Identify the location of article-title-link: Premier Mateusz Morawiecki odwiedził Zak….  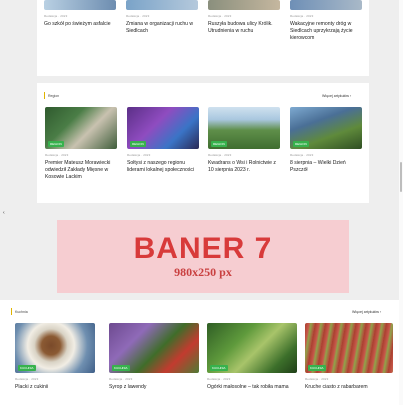
(82, 170).